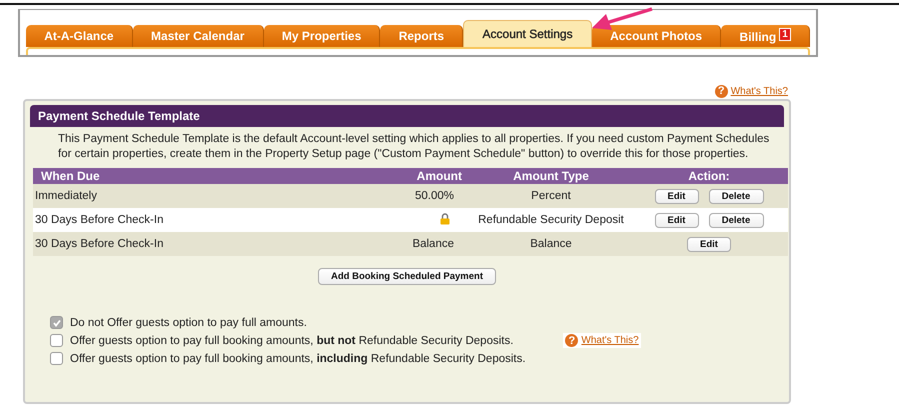  I want to click on nav-tab: Billing 1, so click(765, 36).